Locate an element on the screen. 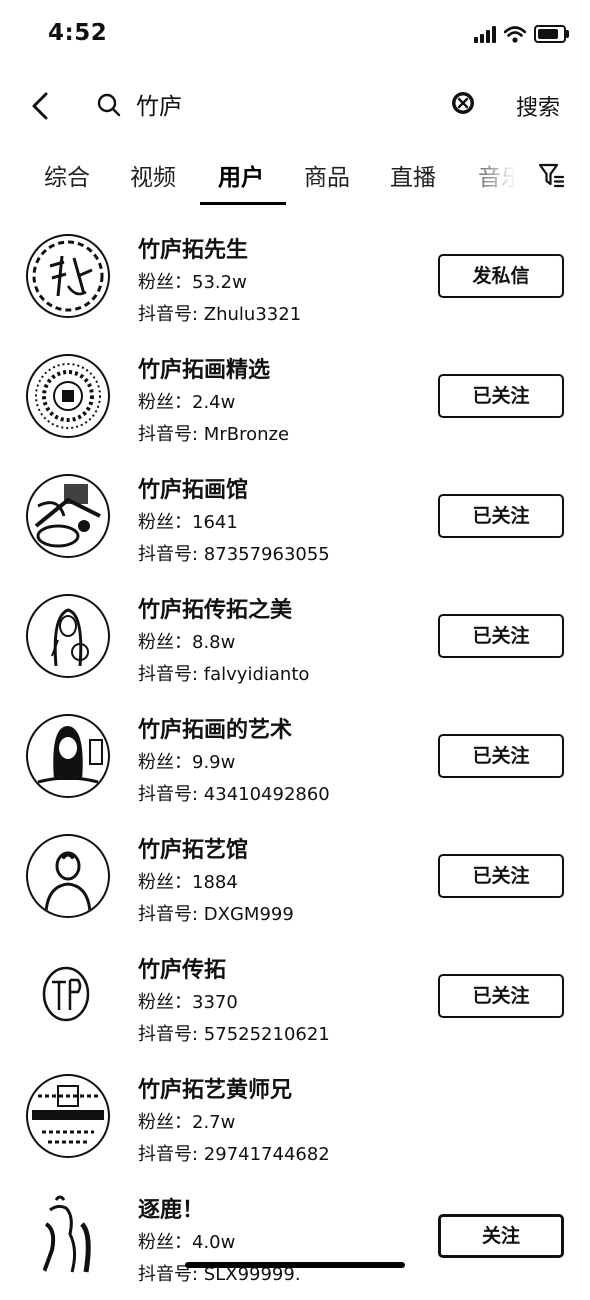 Image resolution: width=590 pixels, height=1300 pixels. user-row: 竹庐拓先生 粉丝：53.2w 抖音号: Zhulu3321 发私信 is located at coordinates (295, 280).